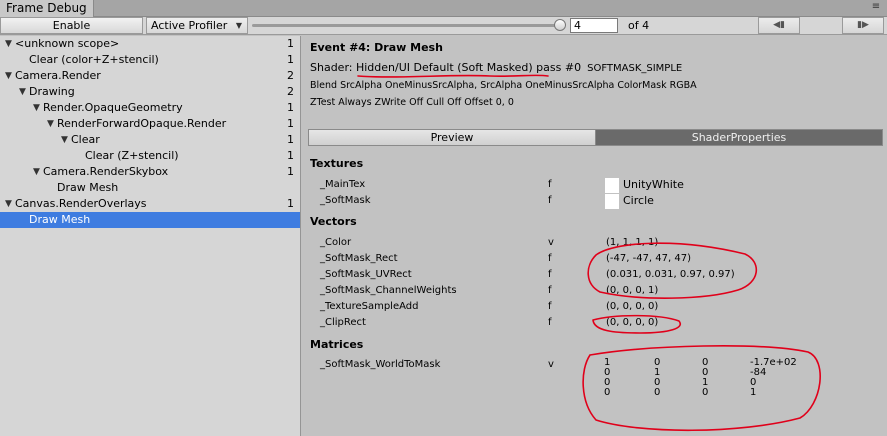  What do you see at coordinates (366, 274) in the screenshot?
I see `vector-name: _SoftMask_UVRect` at bounding box center [366, 274].